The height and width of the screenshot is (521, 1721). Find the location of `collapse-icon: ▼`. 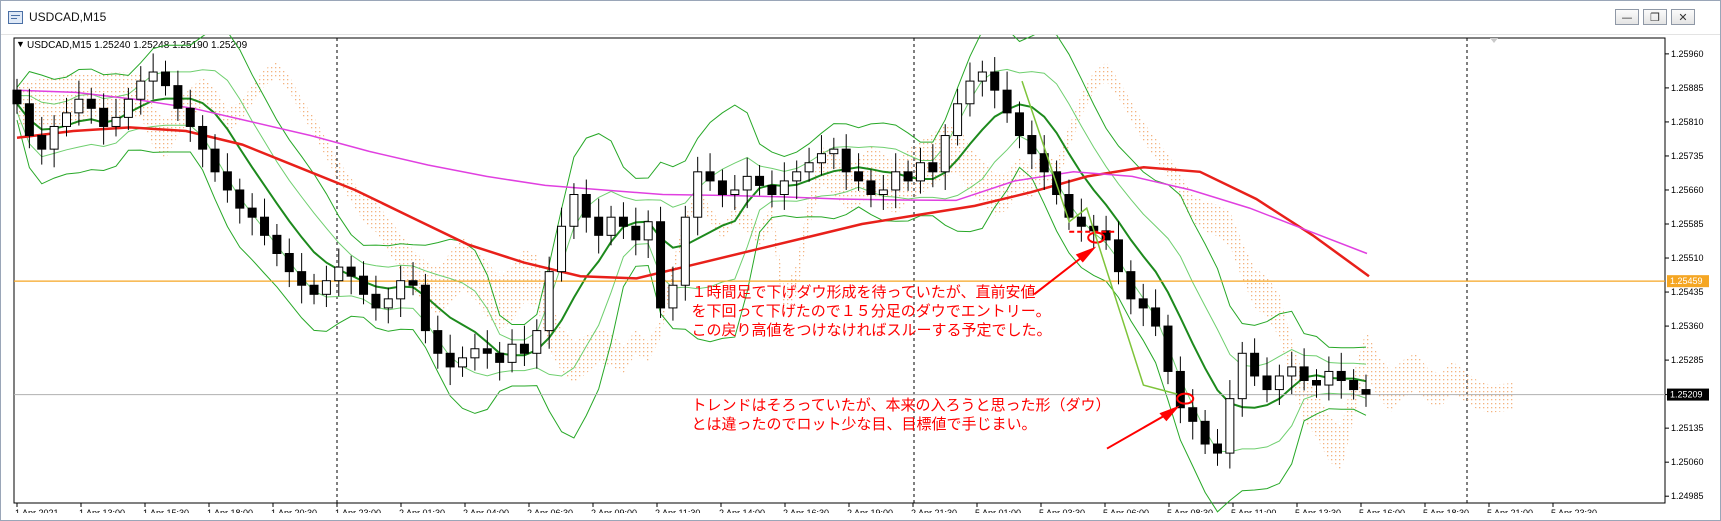

collapse-icon: ▼ is located at coordinates (20, 44).